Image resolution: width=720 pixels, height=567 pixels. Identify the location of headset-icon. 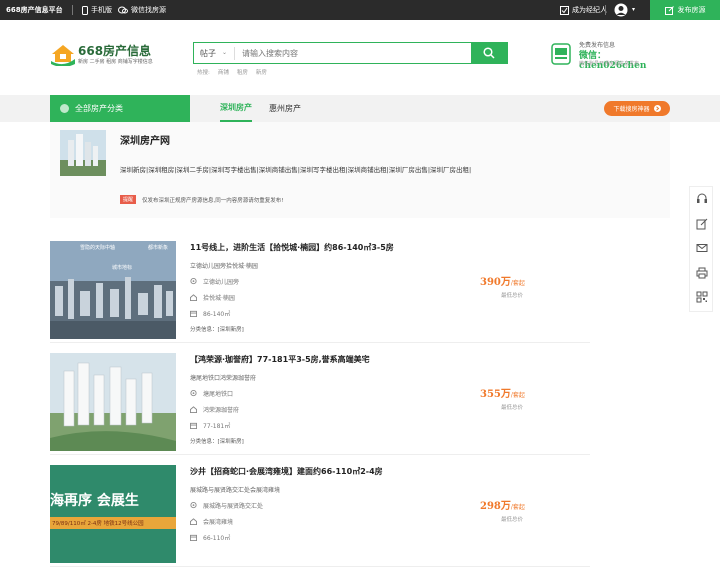
(702, 199).